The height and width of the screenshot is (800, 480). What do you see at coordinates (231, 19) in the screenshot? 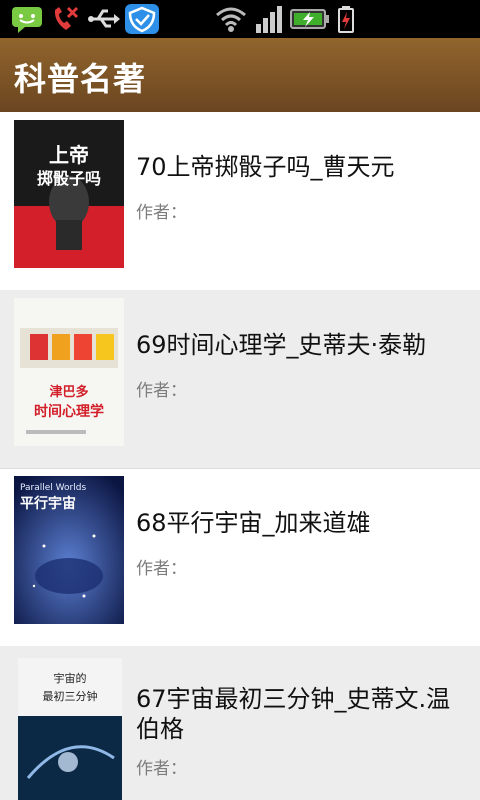
I see `wifi-icon` at bounding box center [231, 19].